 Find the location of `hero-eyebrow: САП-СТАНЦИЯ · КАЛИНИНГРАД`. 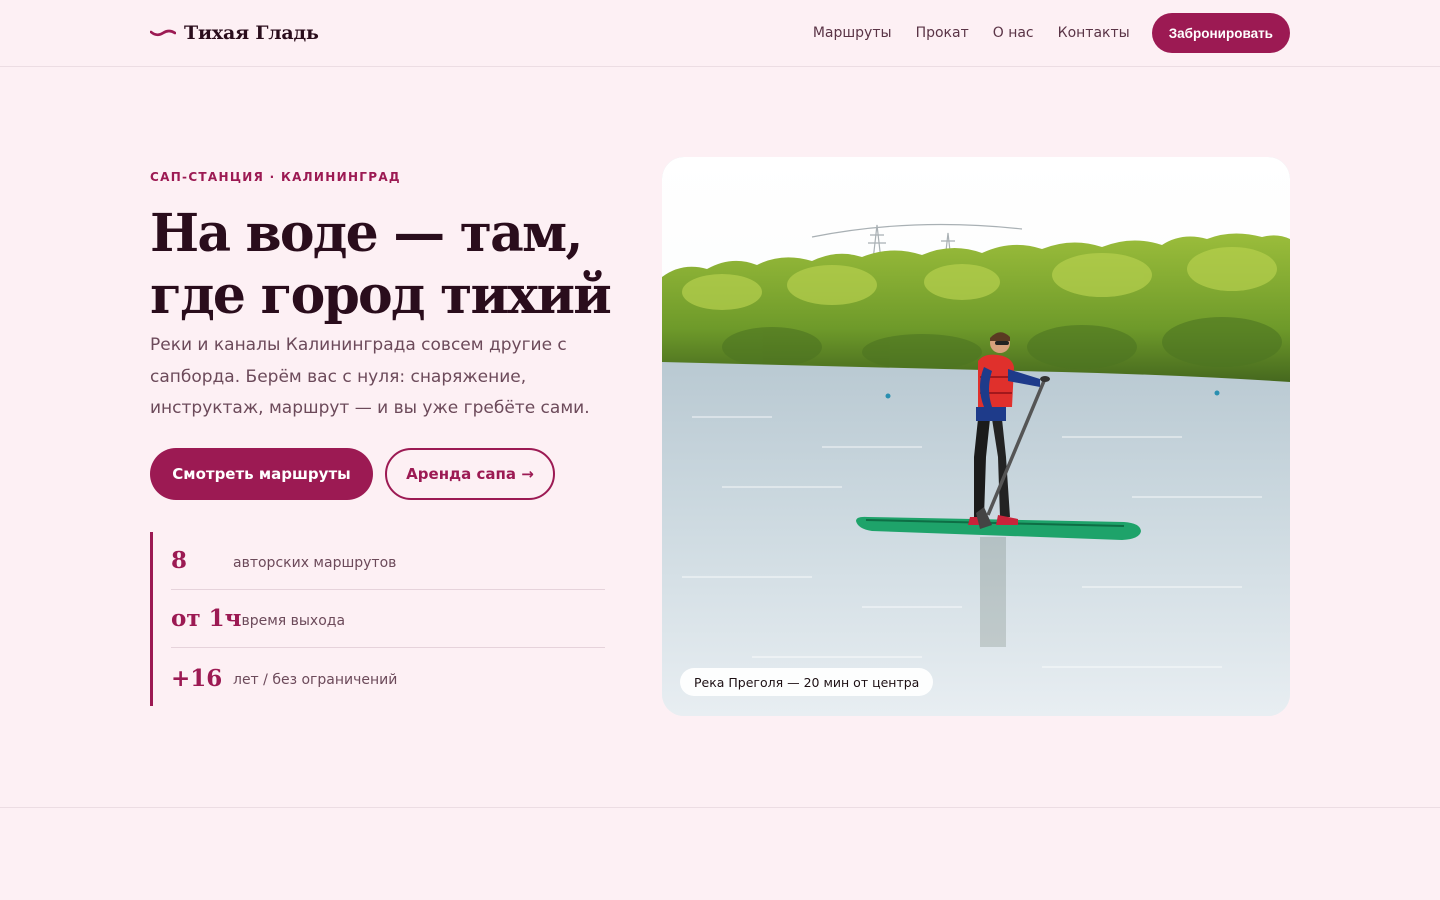

hero-eyebrow: САП-СТАНЦИЯ · КАЛИНИНГРАД is located at coordinates (275, 177).